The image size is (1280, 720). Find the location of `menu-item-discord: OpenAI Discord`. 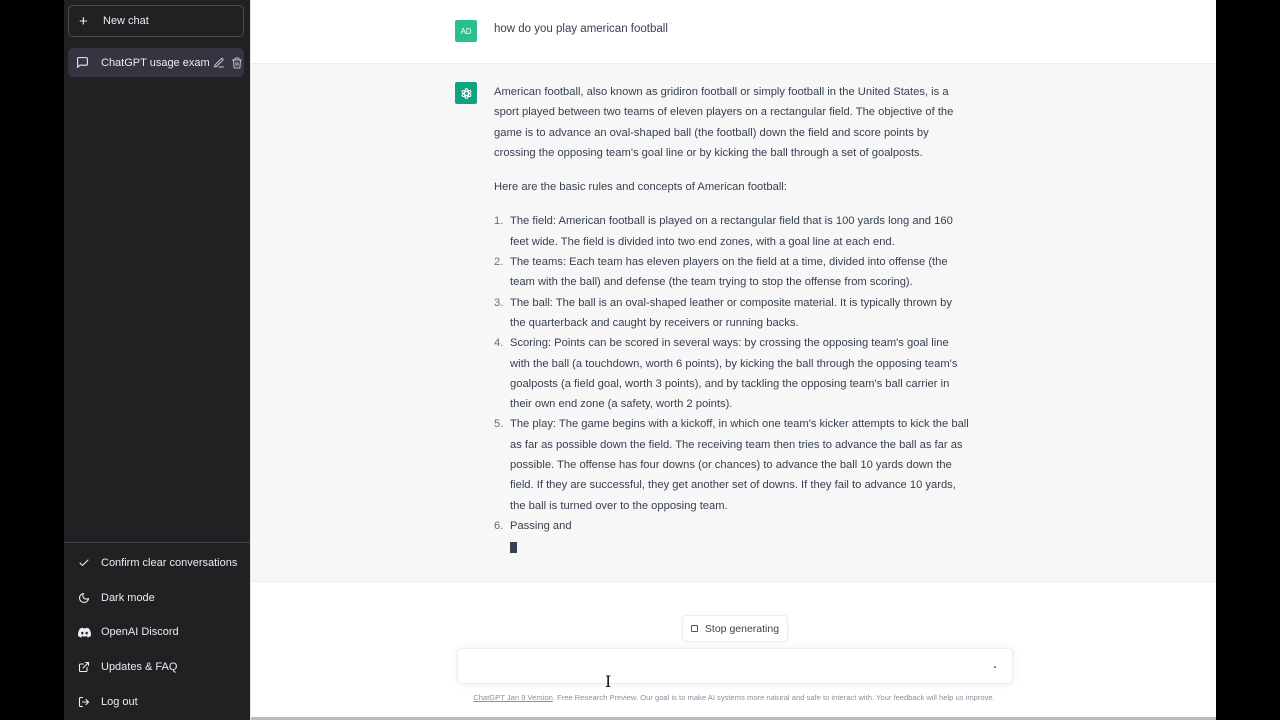

menu-item-discord: OpenAI Discord is located at coordinates (157, 632).